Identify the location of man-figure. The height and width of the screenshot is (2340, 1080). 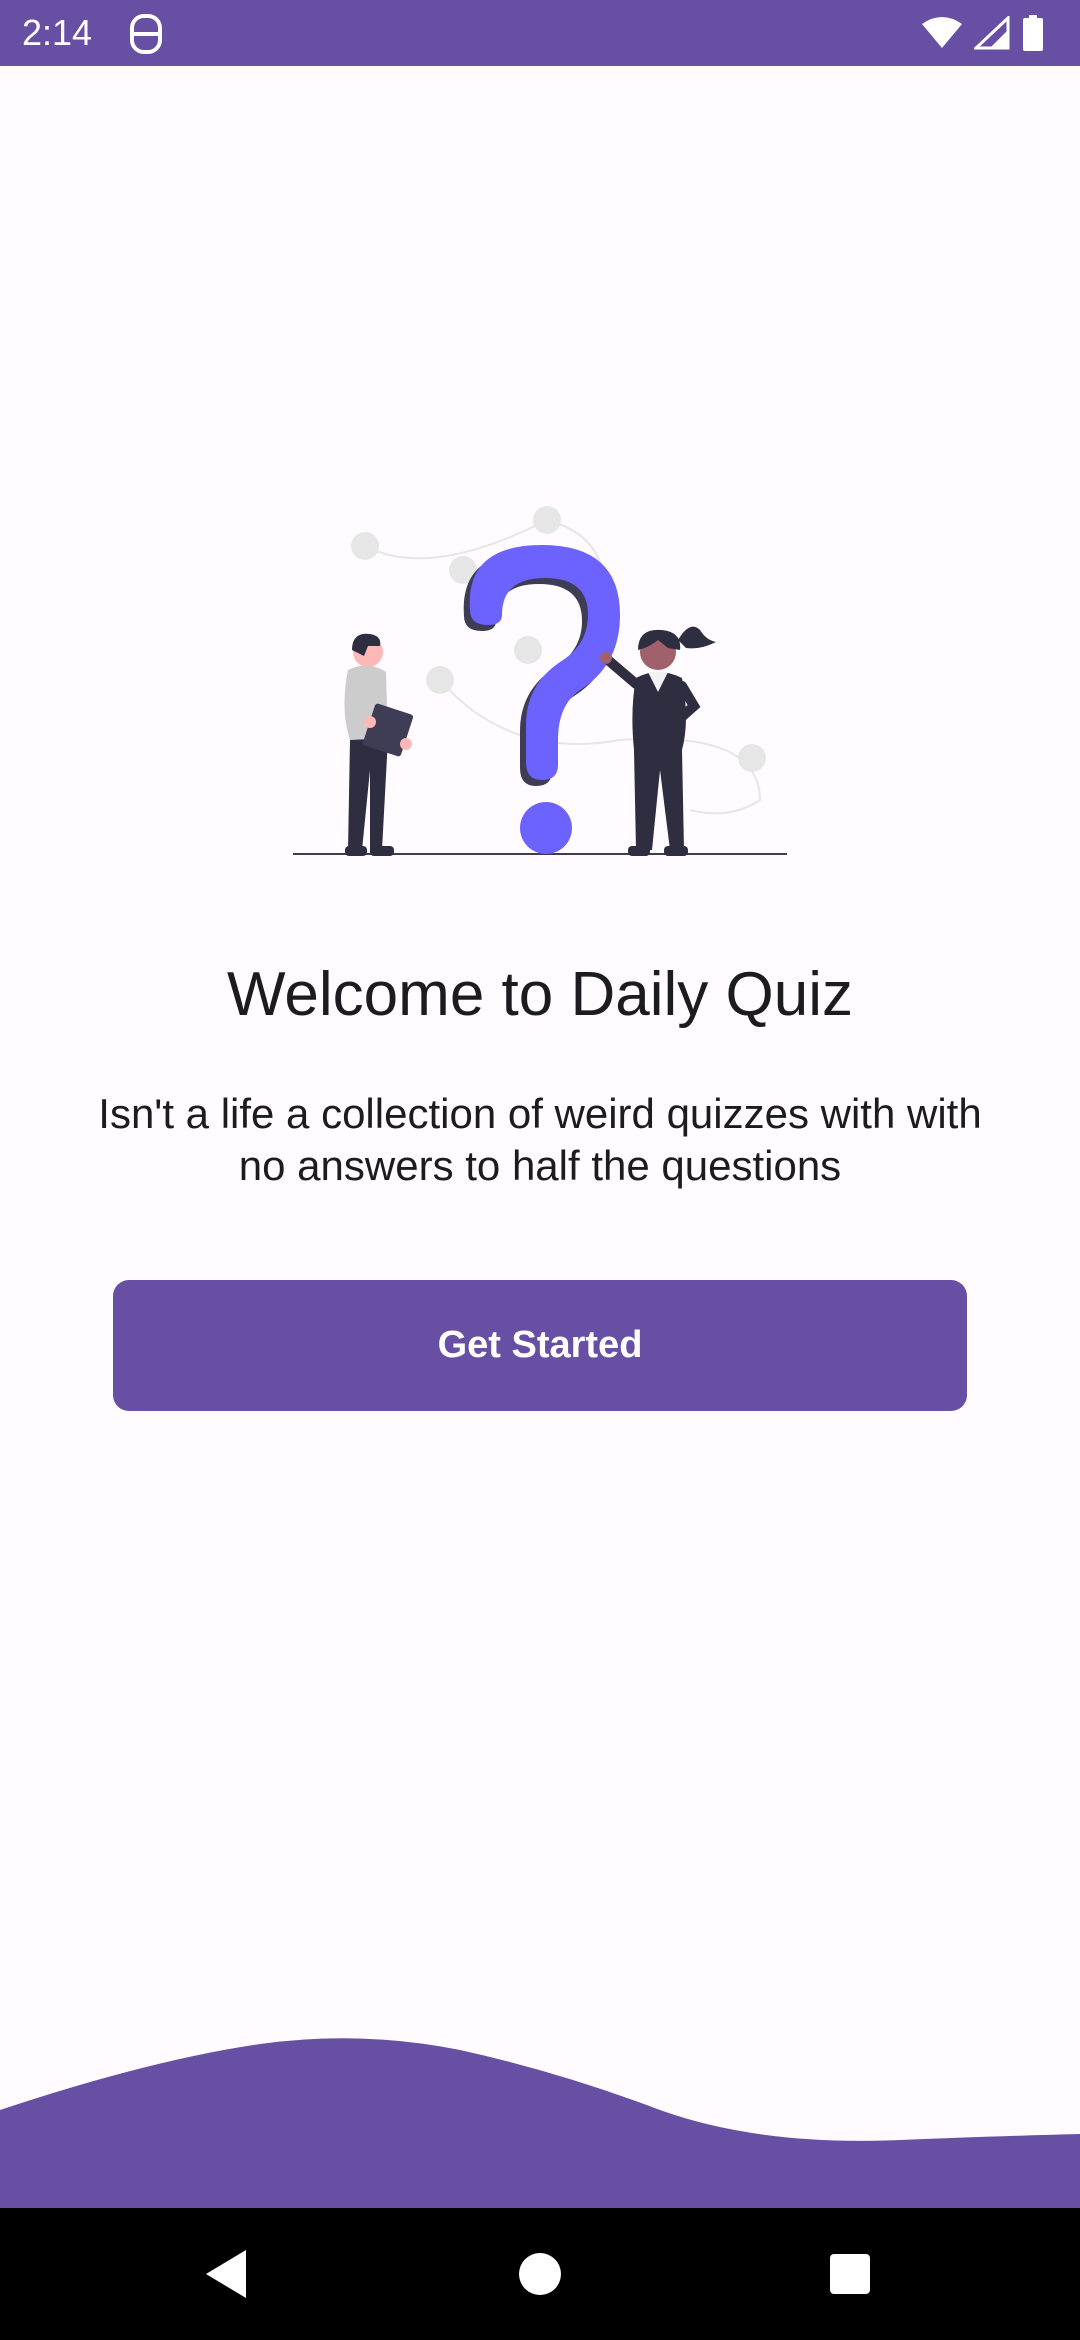
(379, 744).